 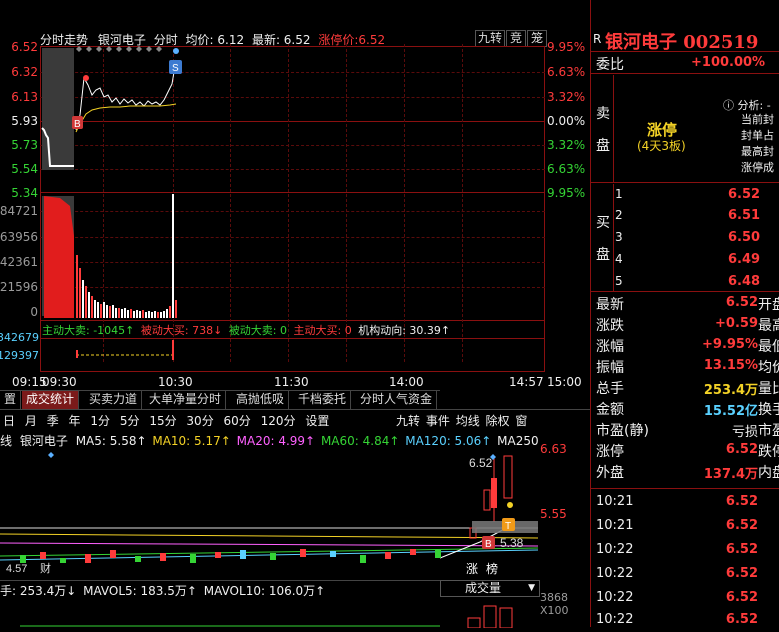 What do you see at coordinates (512, 543) in the screenshot?
I see `kline-low-label: 5.38` at bounding box center [512, 543].